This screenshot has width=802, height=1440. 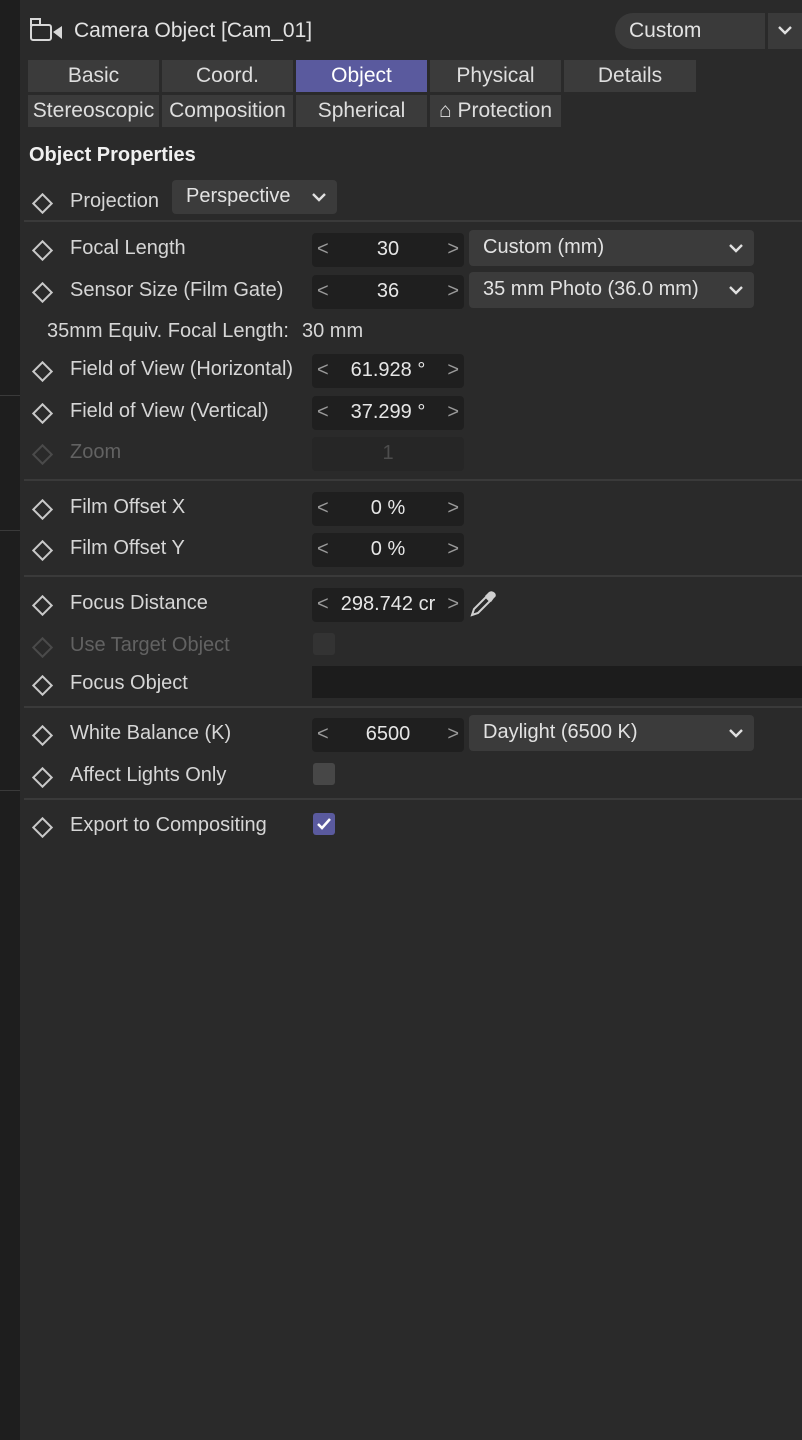 I want to click on row-zoom: Zoom 1, so click(x=413, y=455).